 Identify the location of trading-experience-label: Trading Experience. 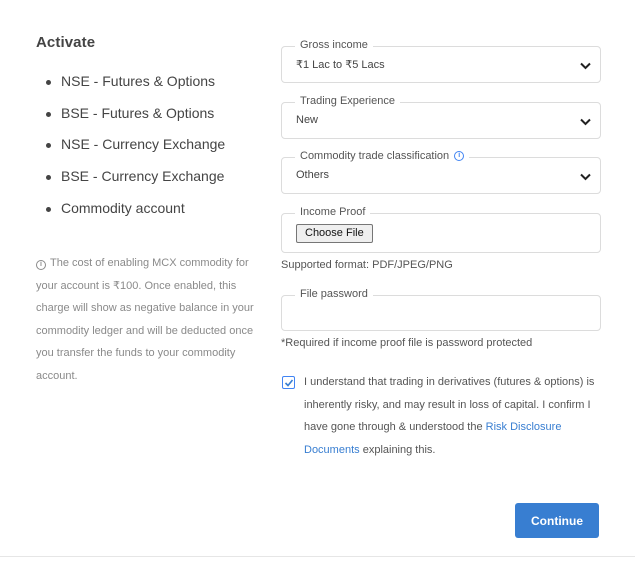
(347, 101).